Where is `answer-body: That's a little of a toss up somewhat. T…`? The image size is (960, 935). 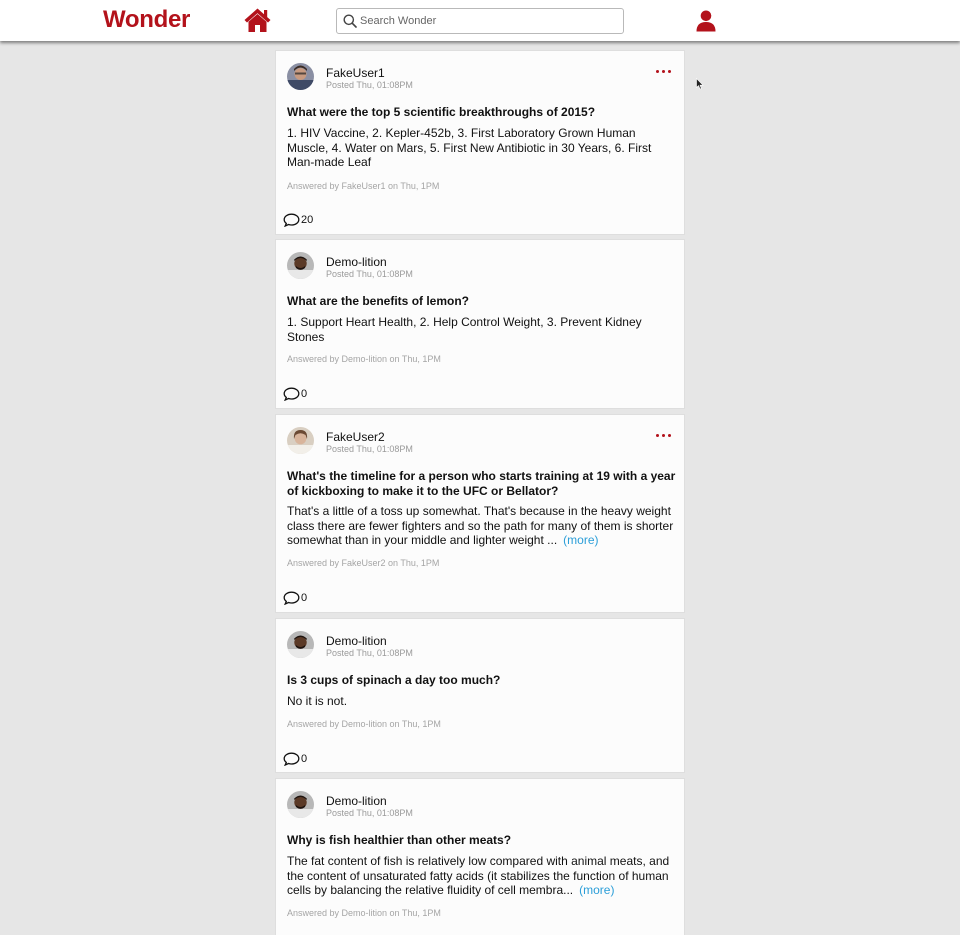
answer-body: That's a little of a toss up somewhat. T… is located at coordinates (480, 525).